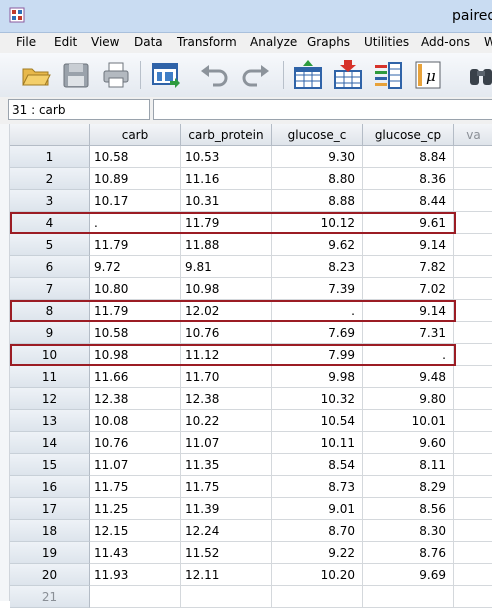  What do you see at coordinates (317, 575) in the screenshot?
I see `cell-glucose-c: 10.20` at bounding box center [317, 575].